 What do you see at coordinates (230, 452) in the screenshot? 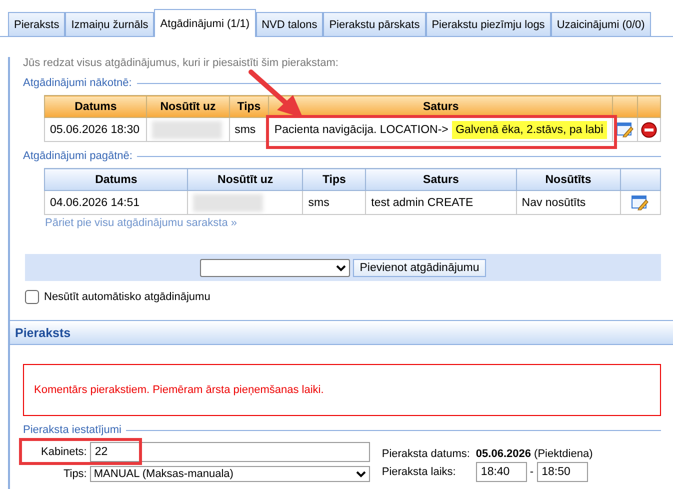
I see `room-field: 22` at bounding box center [230, 452].